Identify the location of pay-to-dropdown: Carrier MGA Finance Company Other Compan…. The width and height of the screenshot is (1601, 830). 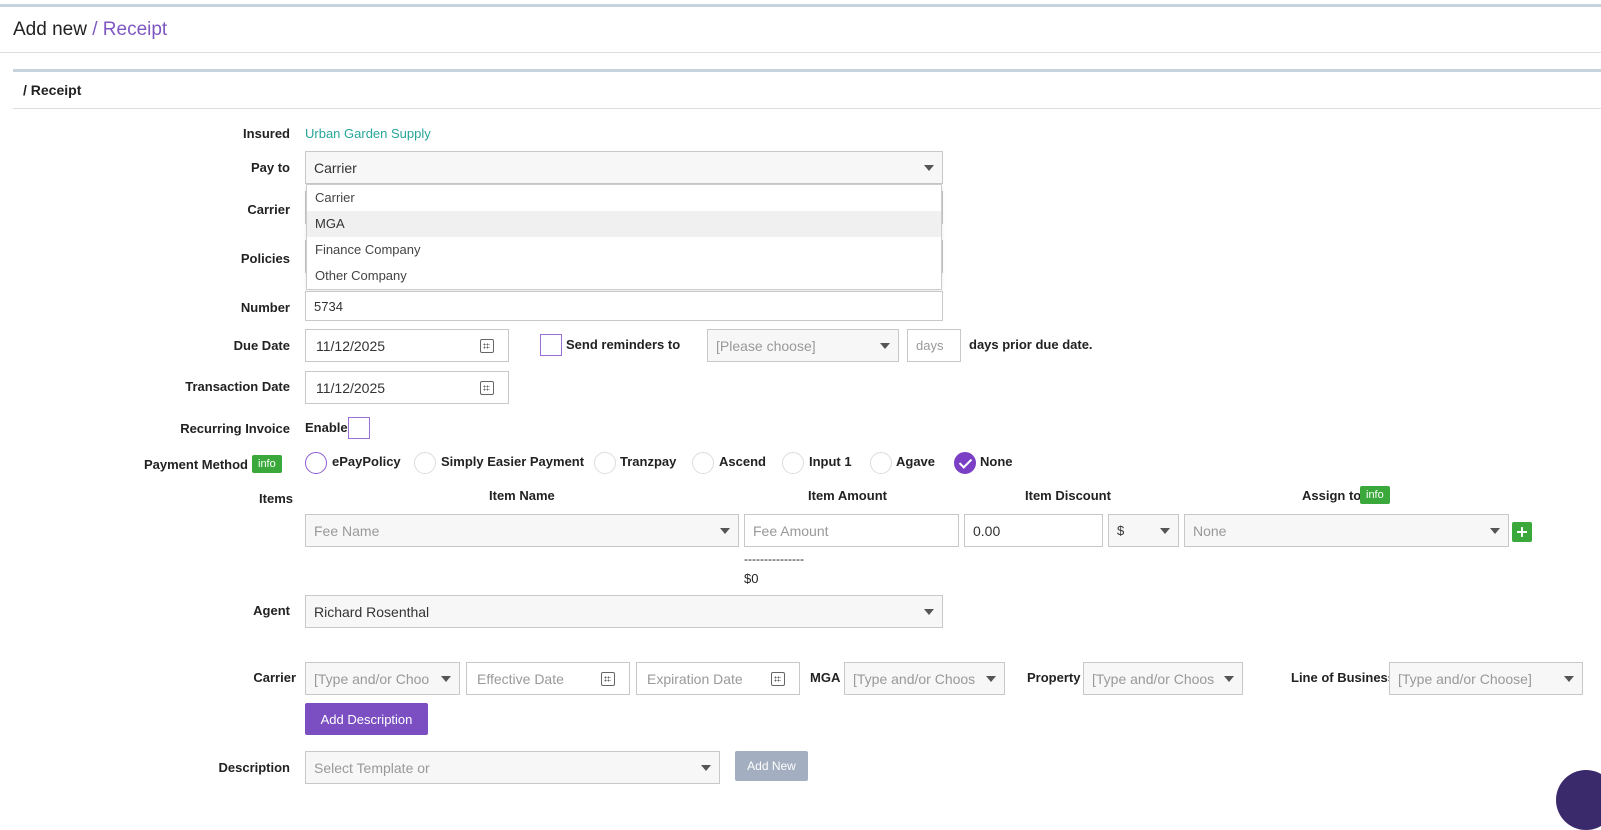
(624, 237).